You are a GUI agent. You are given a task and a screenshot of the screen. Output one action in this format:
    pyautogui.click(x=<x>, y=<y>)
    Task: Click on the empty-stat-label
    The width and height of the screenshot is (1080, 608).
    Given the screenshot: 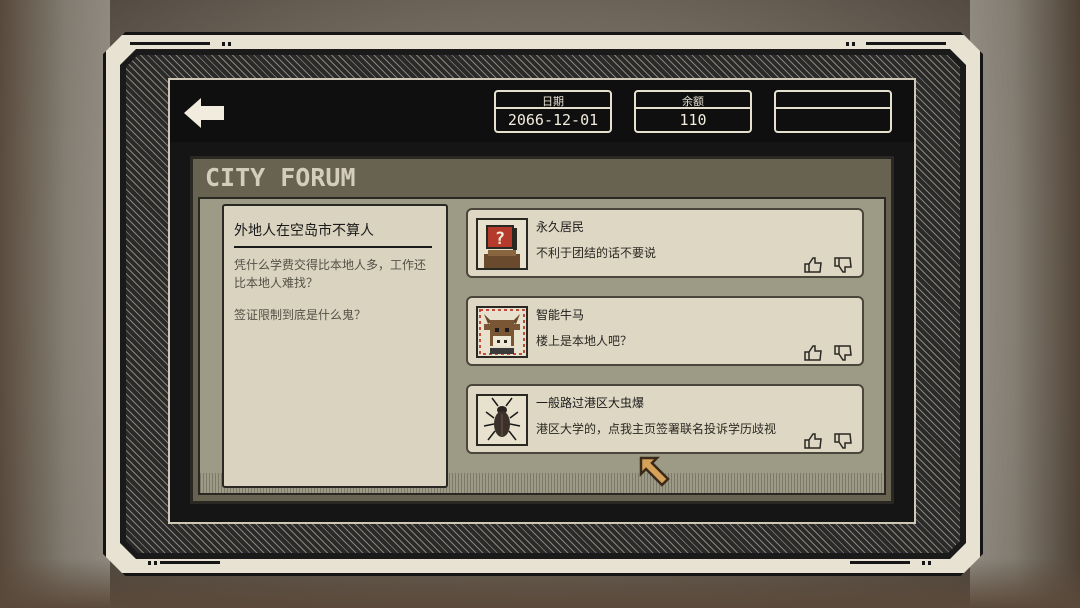 What is the action you would take?
    pyautogui.click(x=833, y=100)
    